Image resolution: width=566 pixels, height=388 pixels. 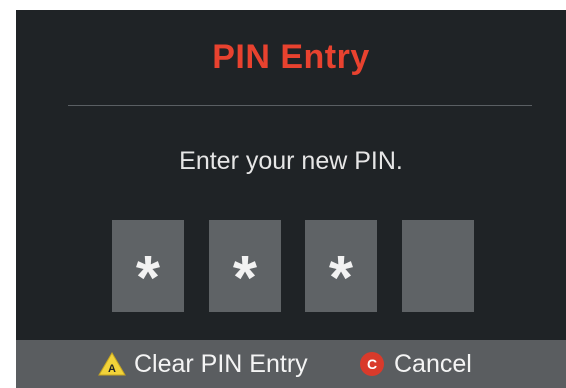 What do you see at coordinates (300, 105) in the screenshot?
I see `title-divider` at bounding box center [300, 105].